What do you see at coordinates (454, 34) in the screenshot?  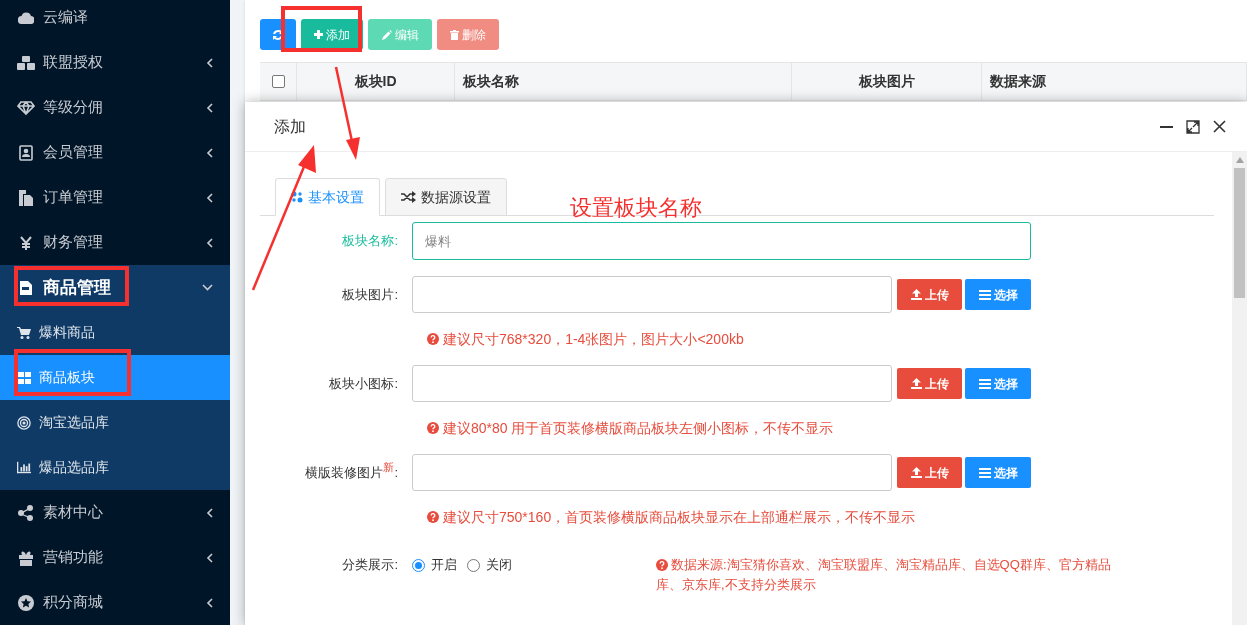 I see `trash-icon` at bounding box center [454, 34].